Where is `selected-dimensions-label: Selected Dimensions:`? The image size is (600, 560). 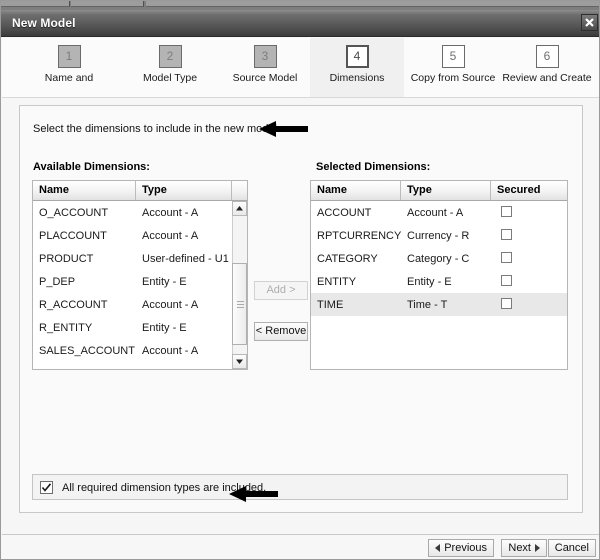 selected-dimensions-label: Selected Dimensions: is located at coordinates (373, 167).